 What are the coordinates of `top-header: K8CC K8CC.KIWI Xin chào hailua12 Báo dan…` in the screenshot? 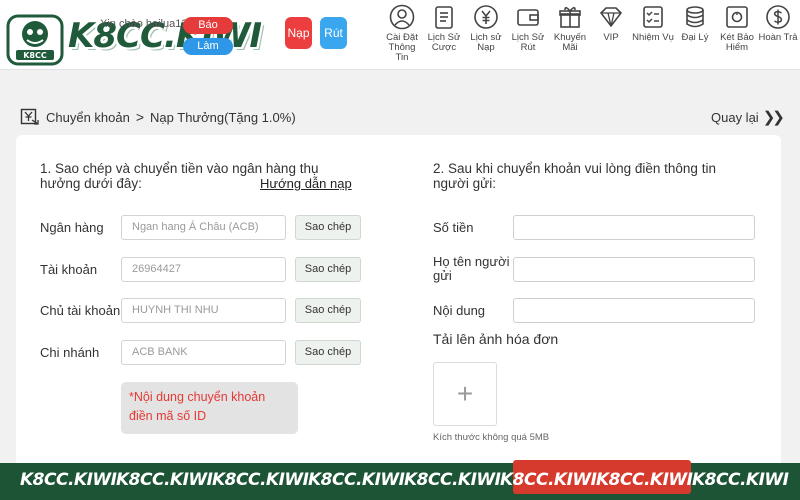 It's located at (400, 35).